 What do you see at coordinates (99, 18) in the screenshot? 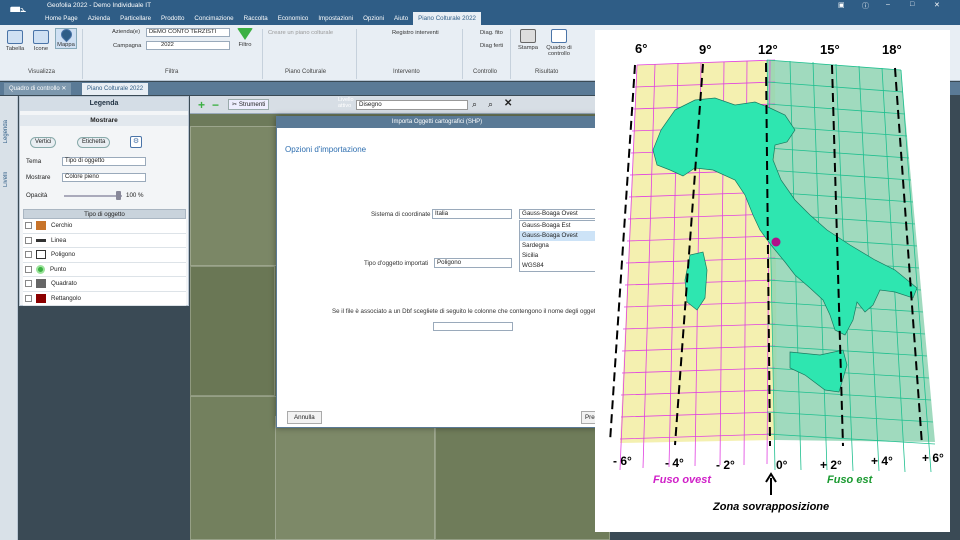
I see `menu-azienda: Azienda` at bounding box center [99, 18].